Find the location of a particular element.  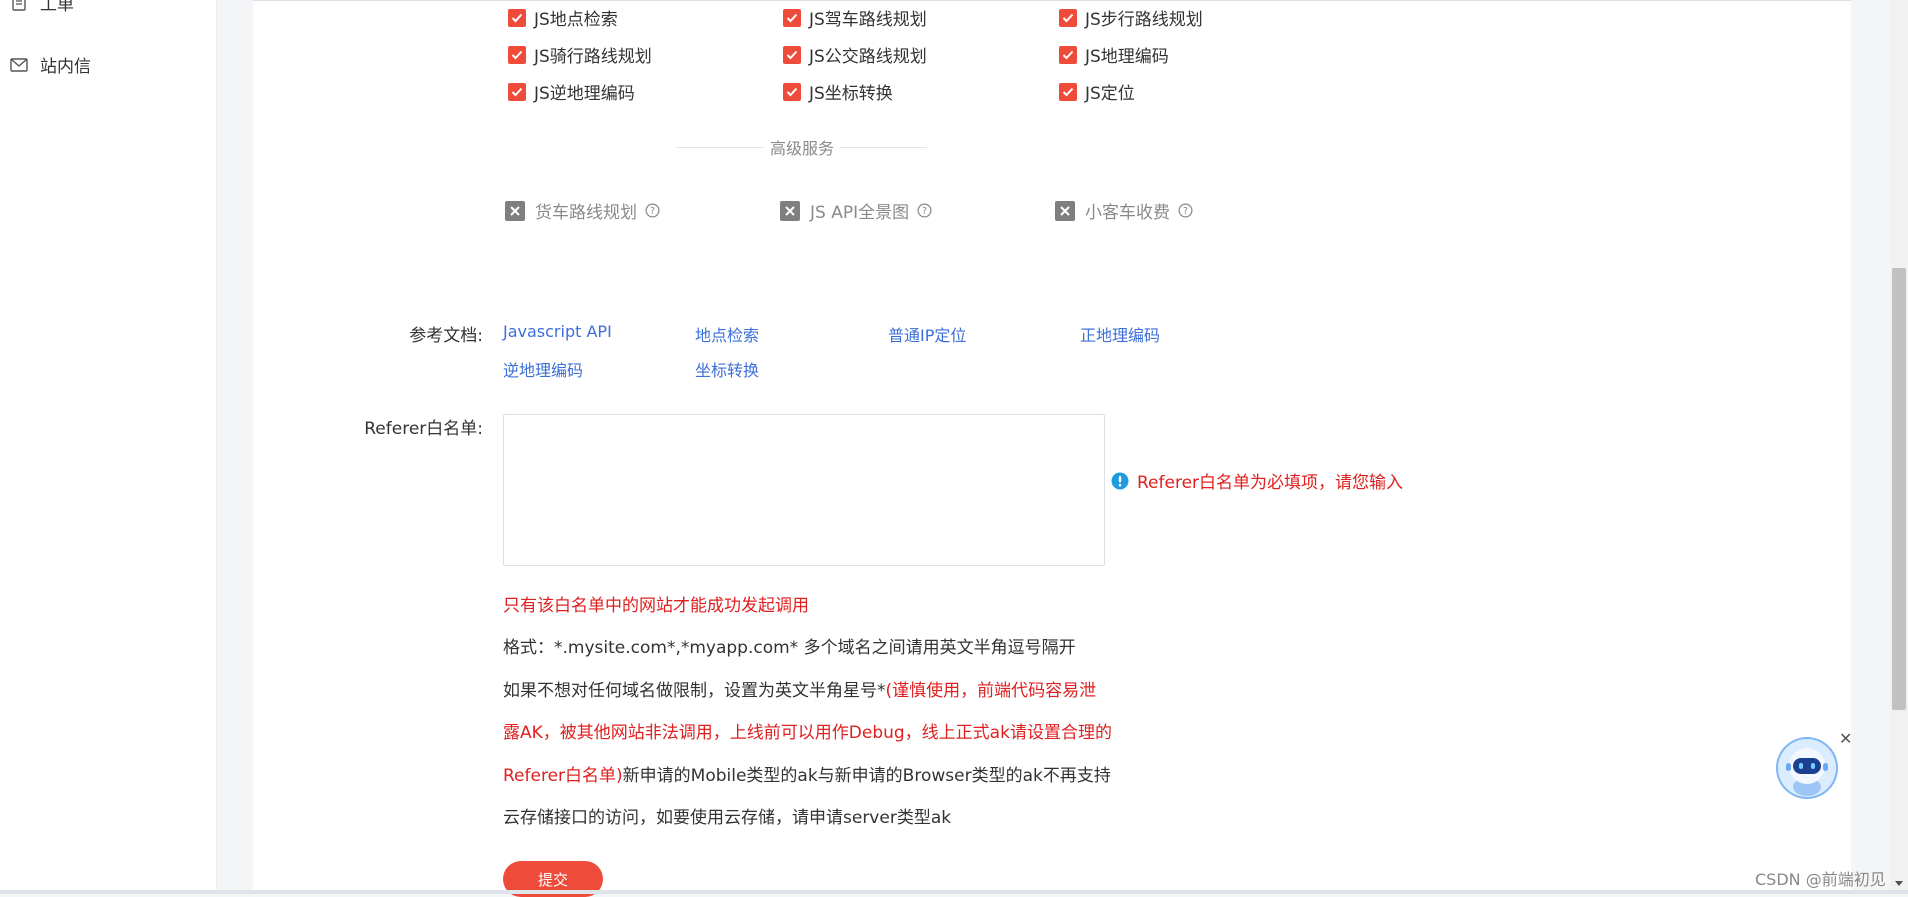

referer-whitelist-input is located at coordinates (804, 490).